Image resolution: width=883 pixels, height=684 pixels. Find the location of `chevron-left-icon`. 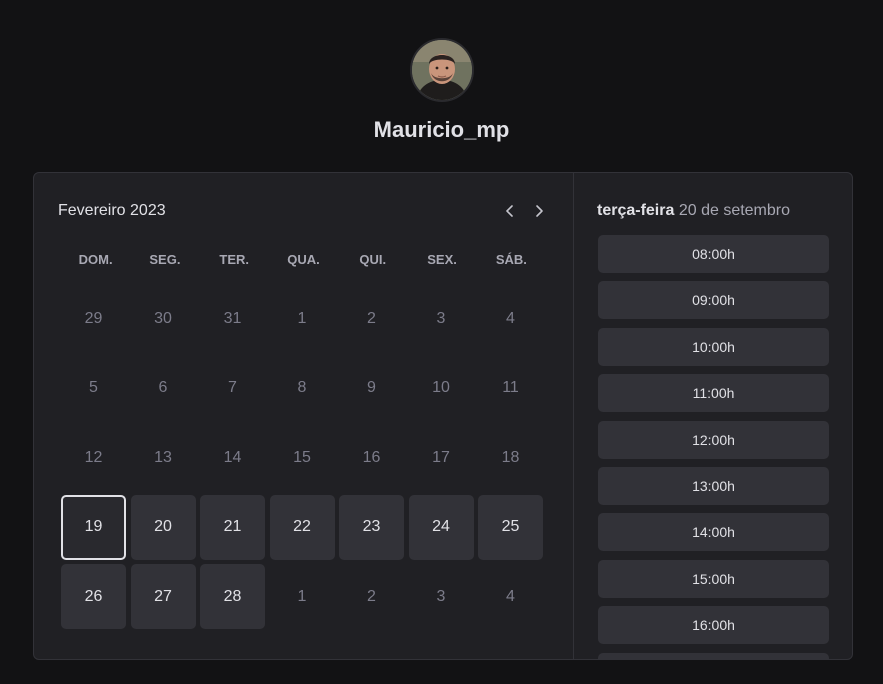

chevron-left-icon is located at coordinates (509, 211).